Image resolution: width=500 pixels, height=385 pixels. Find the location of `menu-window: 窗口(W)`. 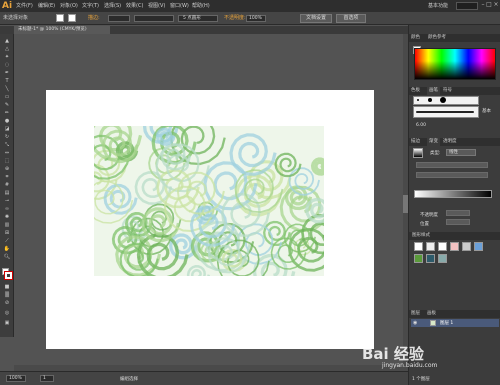

menu-window: 窗口(W) is located at coordinates (179, 6).